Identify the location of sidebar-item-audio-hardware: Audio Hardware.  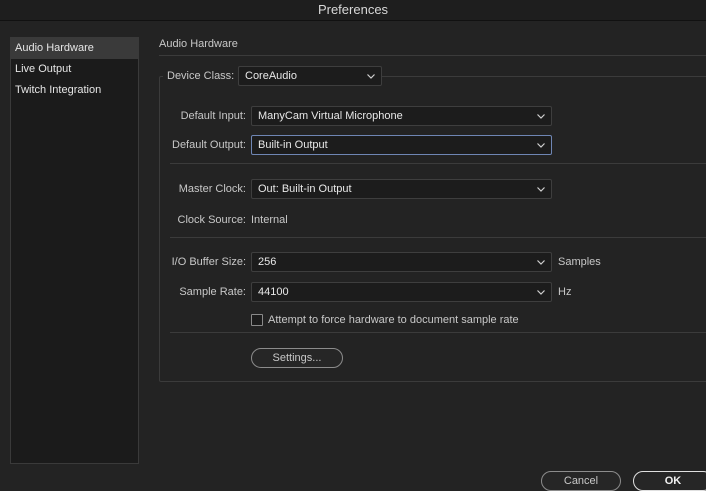
(74, 48).